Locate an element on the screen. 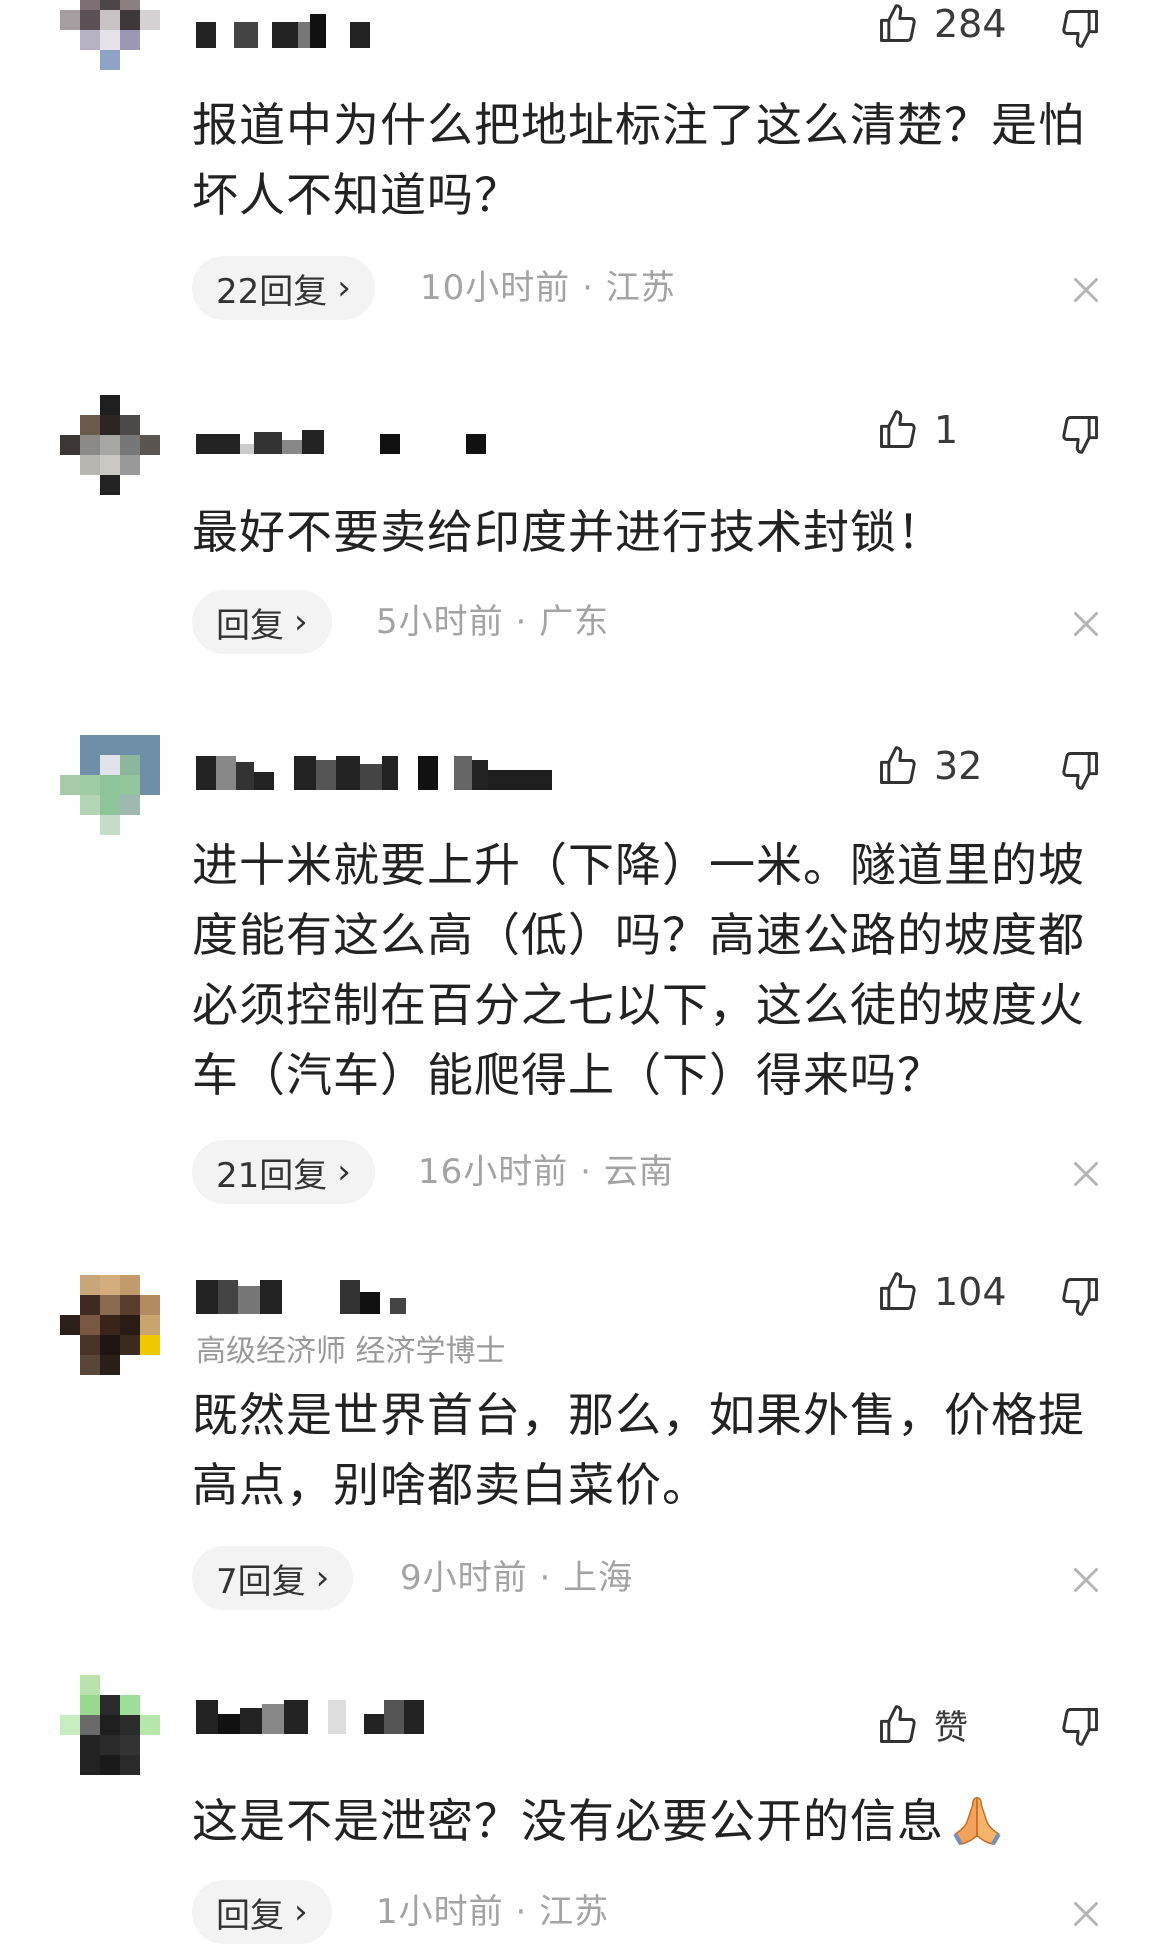 This screenshot has height=1954, width=1170. comment-meta: 16小时前 · 云南 is located at coordinates (546, 1172).